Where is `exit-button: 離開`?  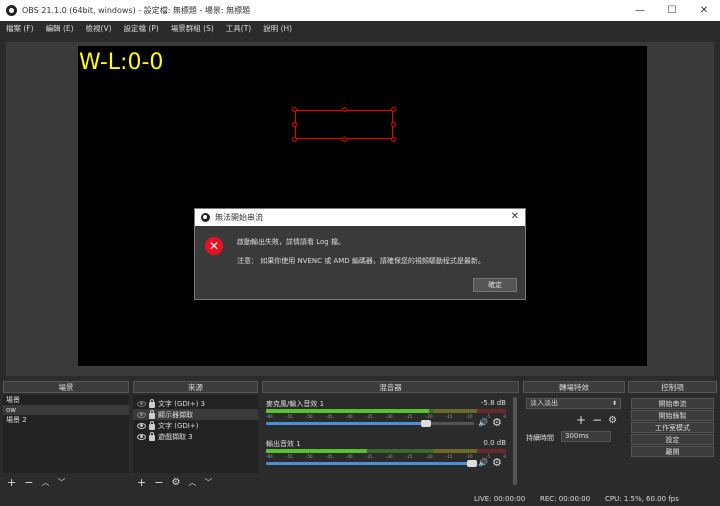 exit-button: 離開 is located at coordinates (672, 451).